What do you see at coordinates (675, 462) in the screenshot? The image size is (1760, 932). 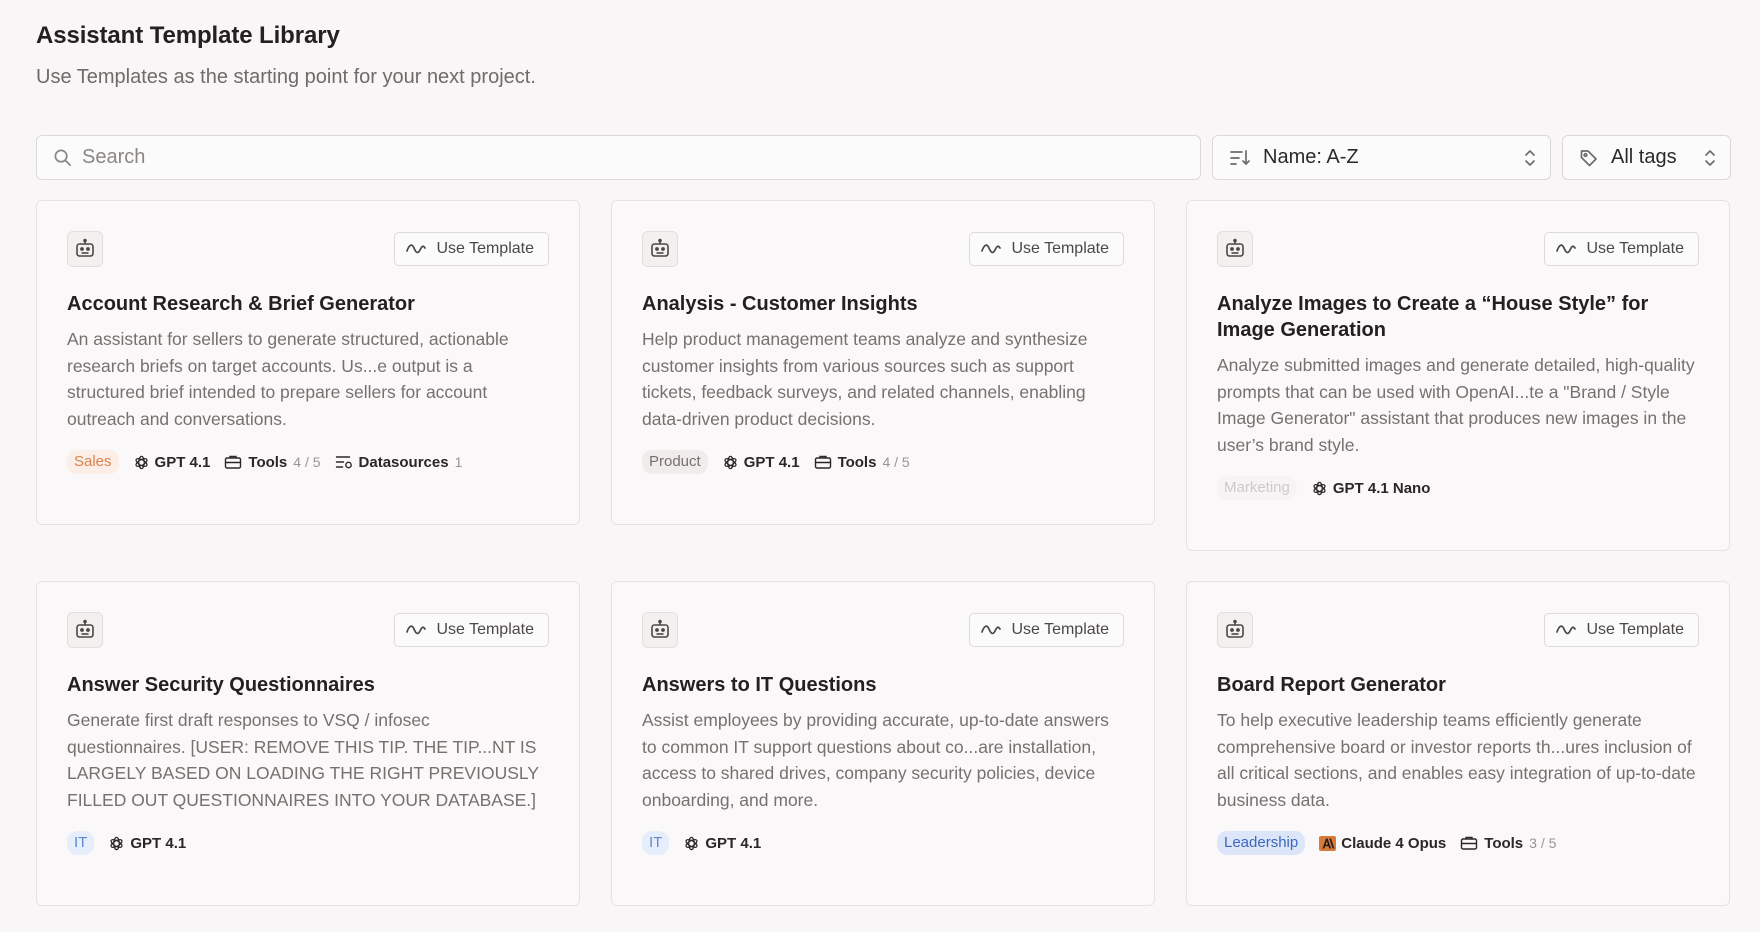 I see `tag-badge: Product` at bounding box center [675, 462].